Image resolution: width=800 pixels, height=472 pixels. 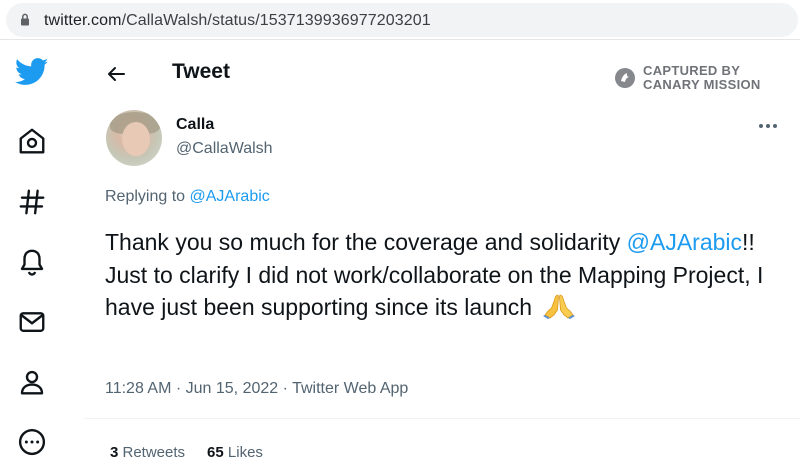 I want to click on retweets-label: Retweets, so click(x=152, y=452).